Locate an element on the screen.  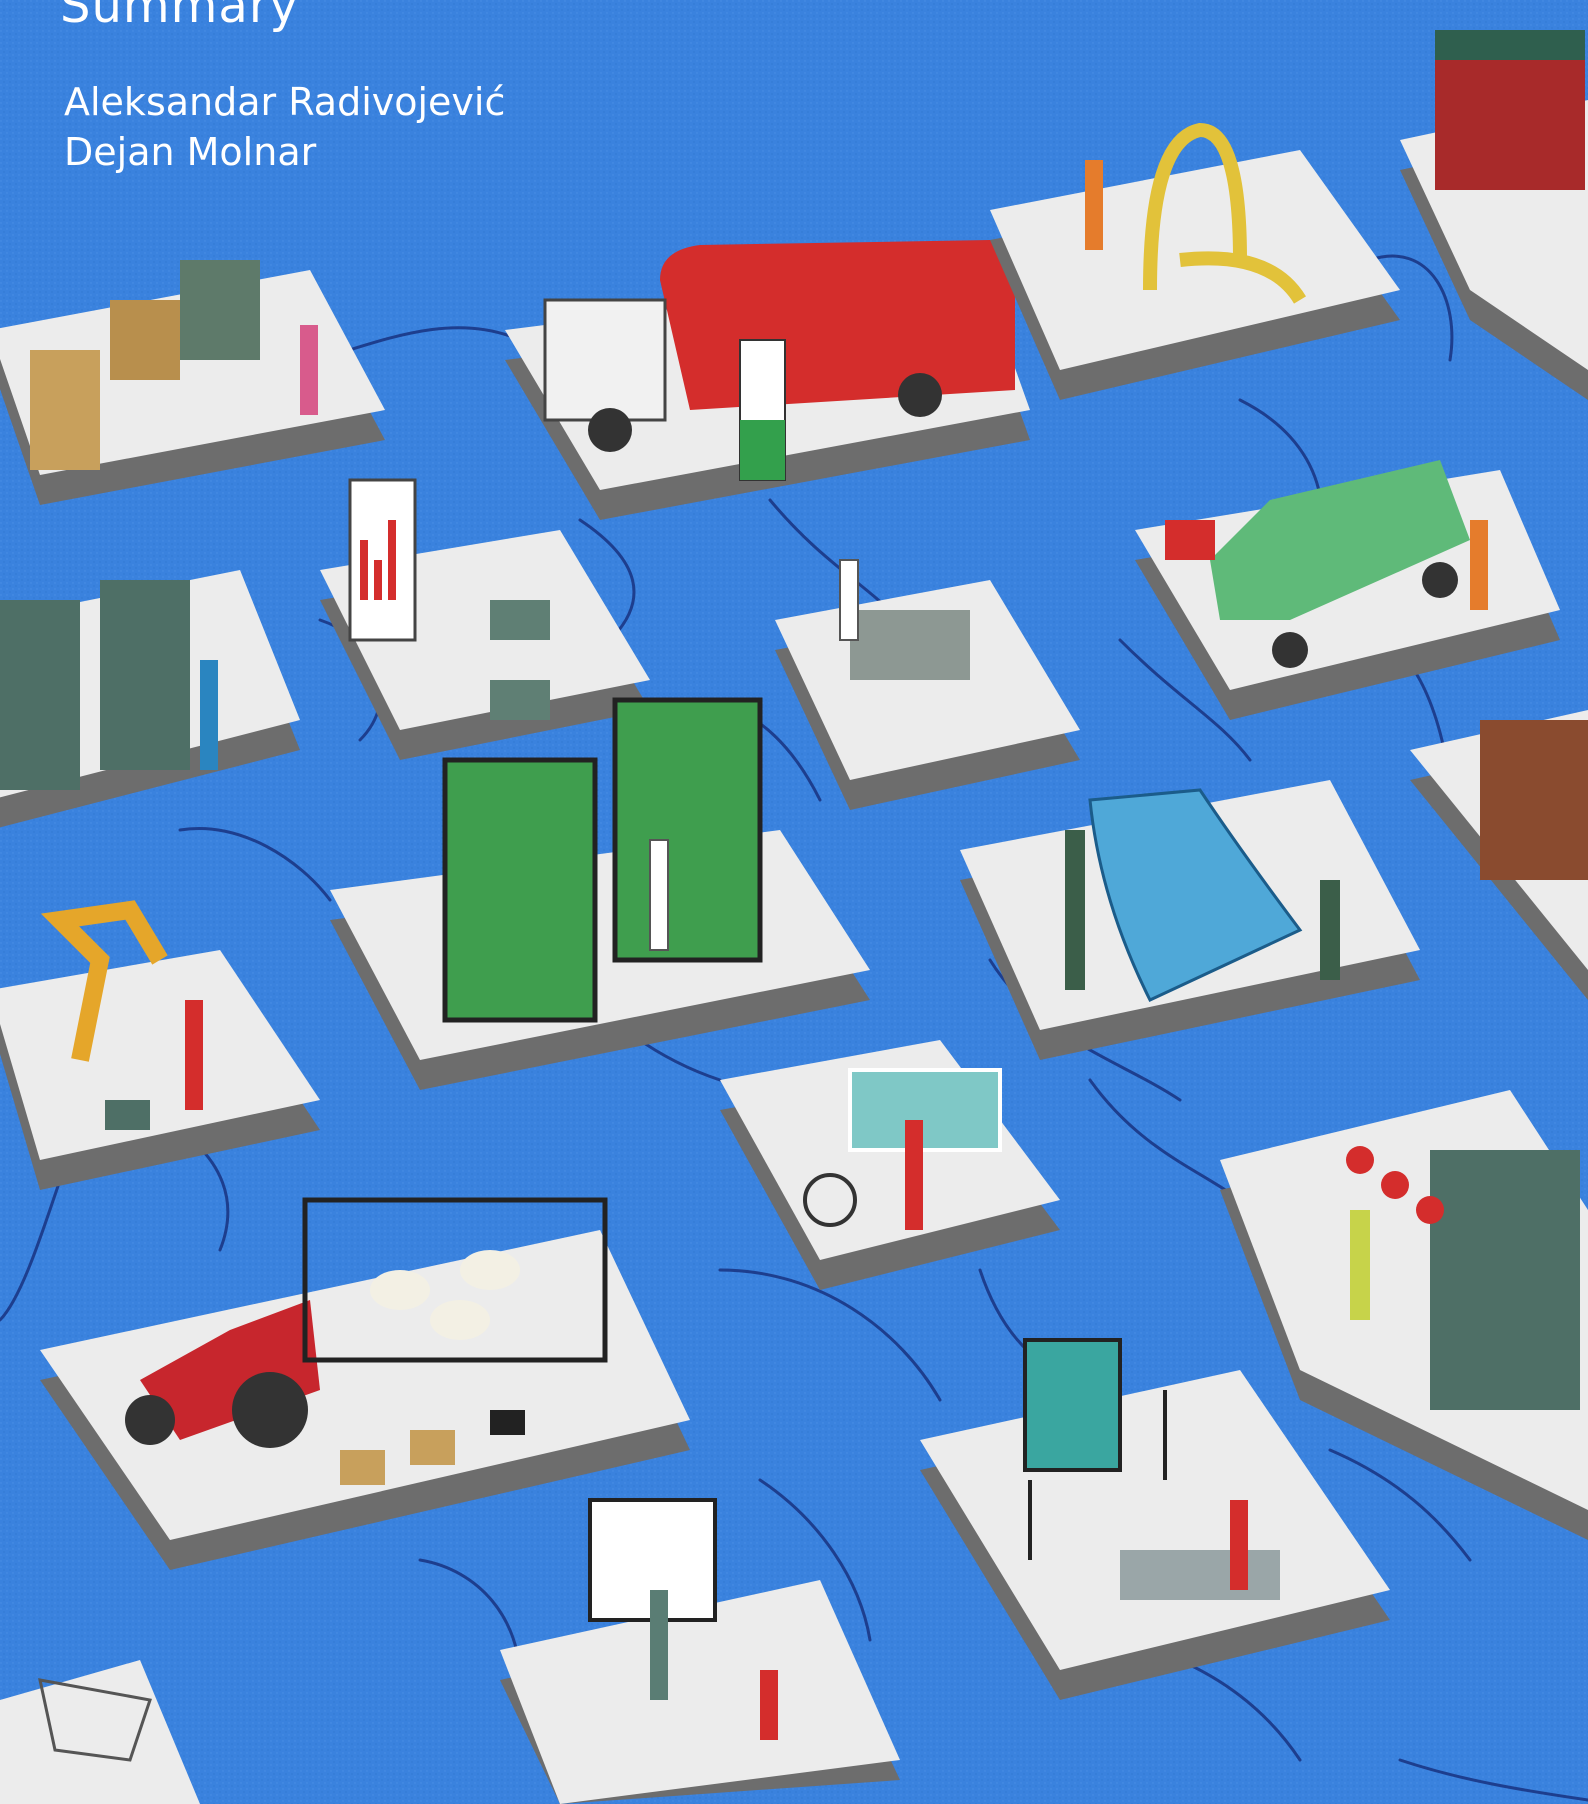
lab-bench-icon is located at coordinates (910, 645).